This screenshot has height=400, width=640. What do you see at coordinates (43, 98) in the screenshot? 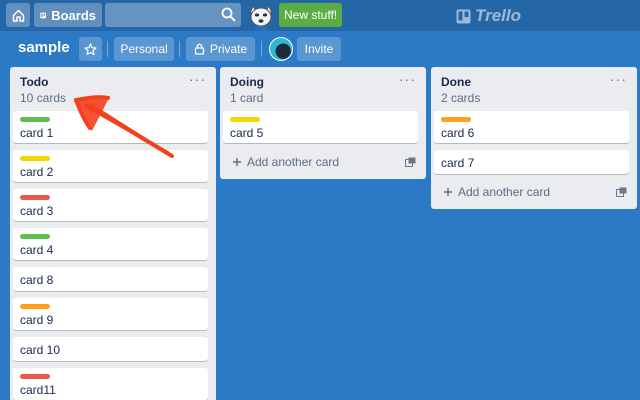
I see `list-card-count: 10 cards` at bounding box center [43, 98].